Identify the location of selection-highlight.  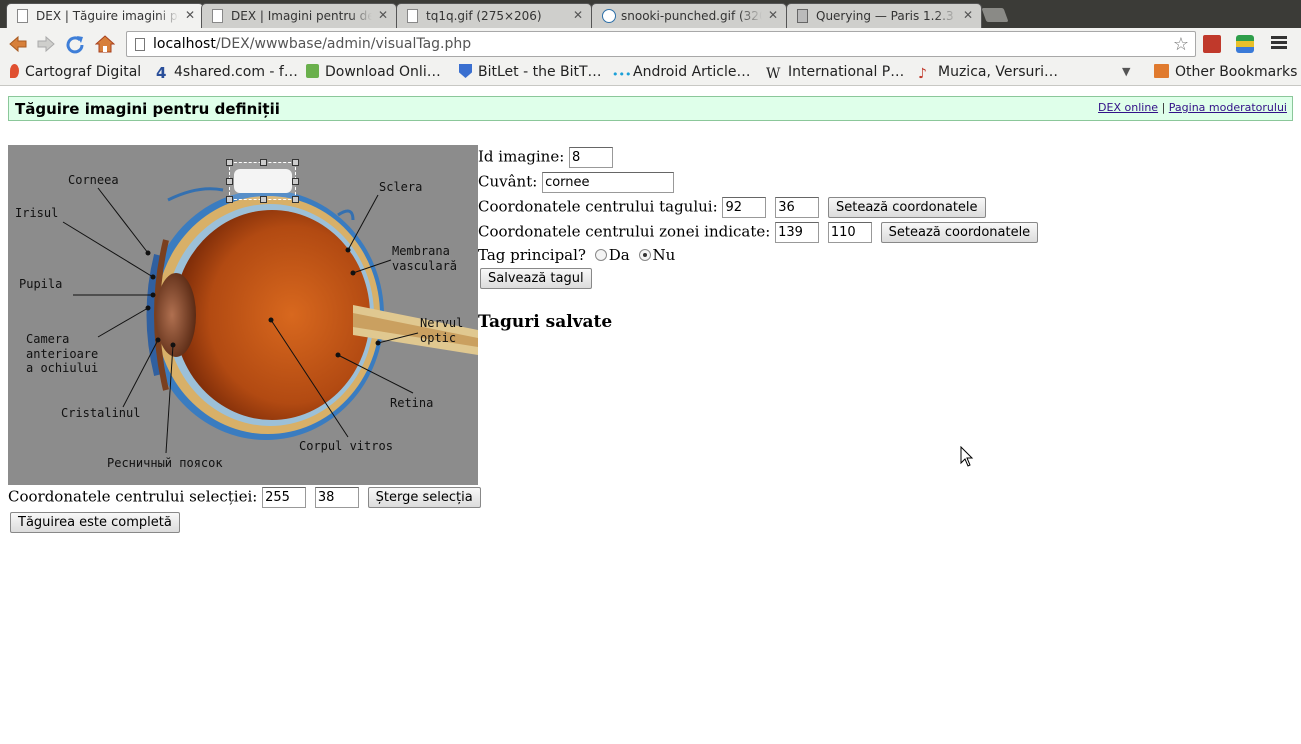
(263, 181).